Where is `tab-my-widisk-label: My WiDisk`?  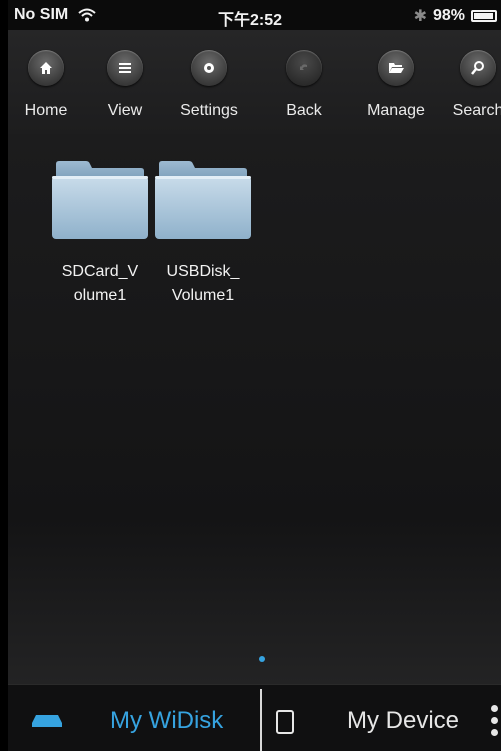
tab-my-widisk-label: My WiDisk is located at coordinates (167, 720).